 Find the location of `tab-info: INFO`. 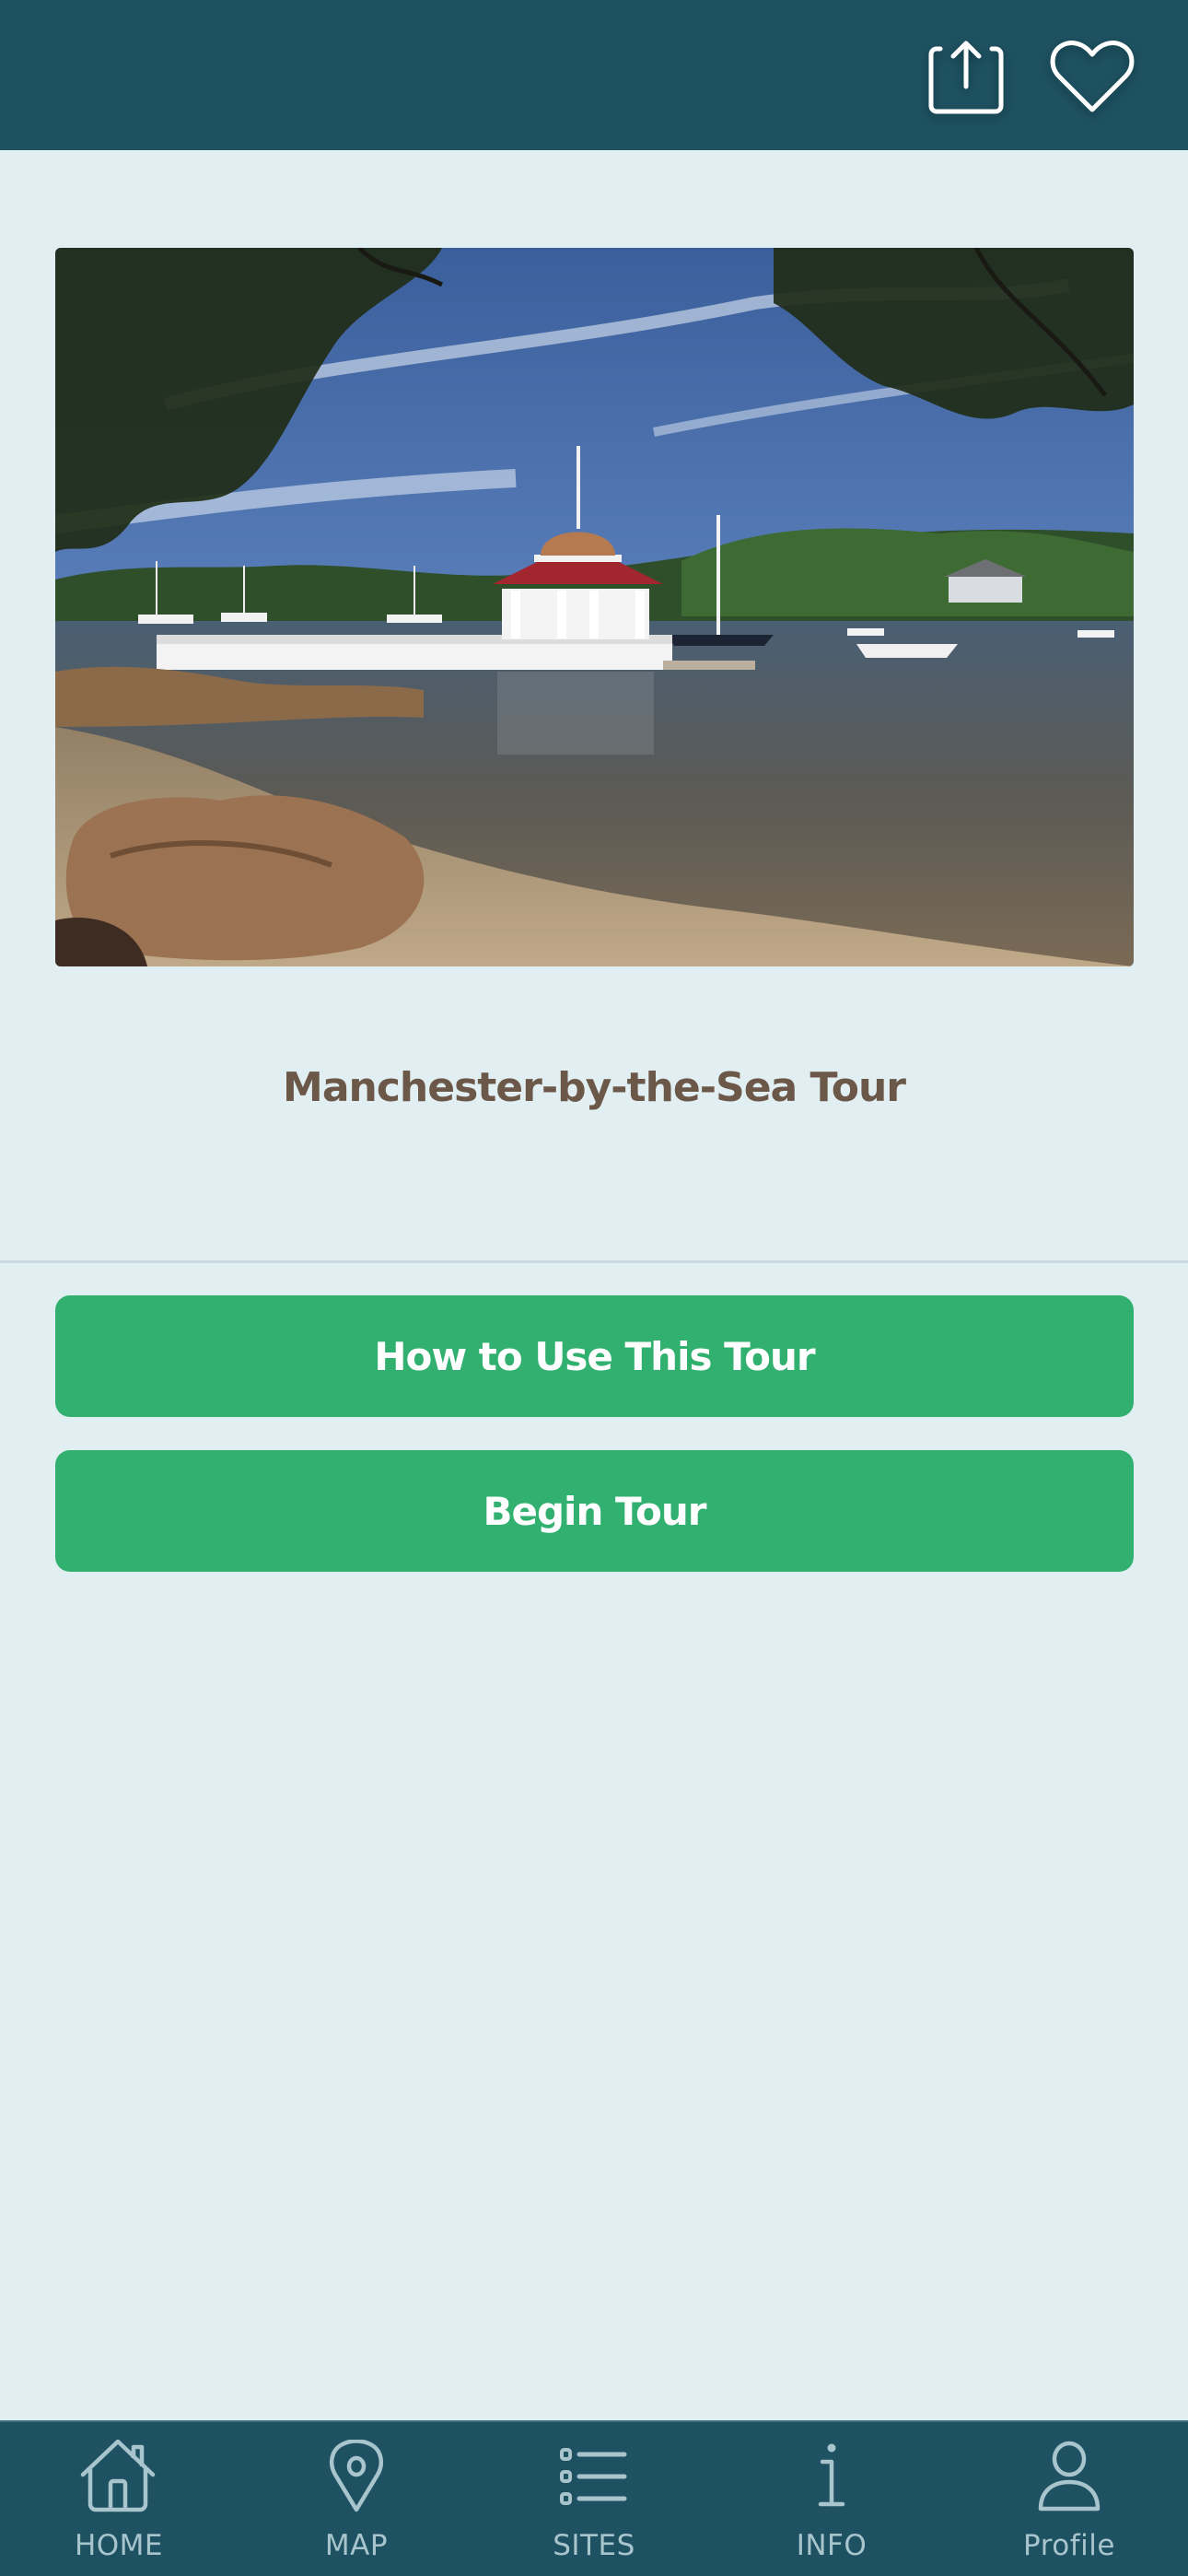

tab-info: INFO is located at coordinates (831, 2499).